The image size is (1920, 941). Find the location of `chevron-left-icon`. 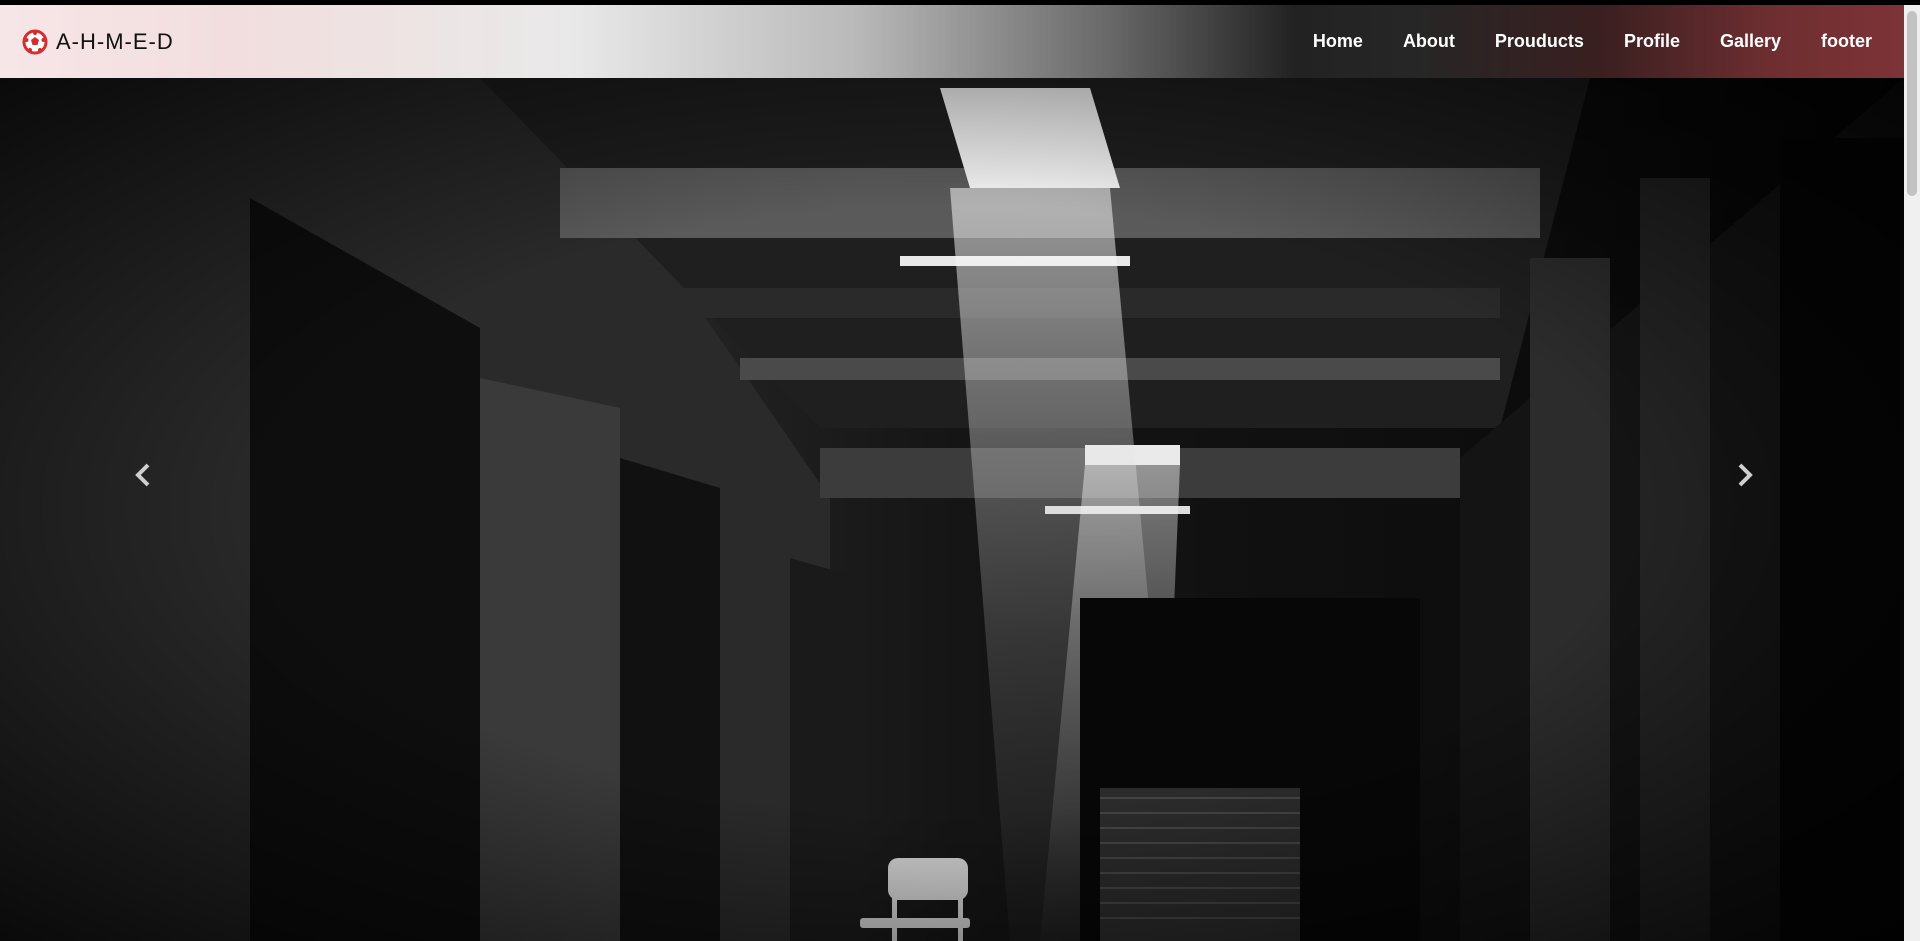

chevron-left-icon is located at coordinates (143, 475).